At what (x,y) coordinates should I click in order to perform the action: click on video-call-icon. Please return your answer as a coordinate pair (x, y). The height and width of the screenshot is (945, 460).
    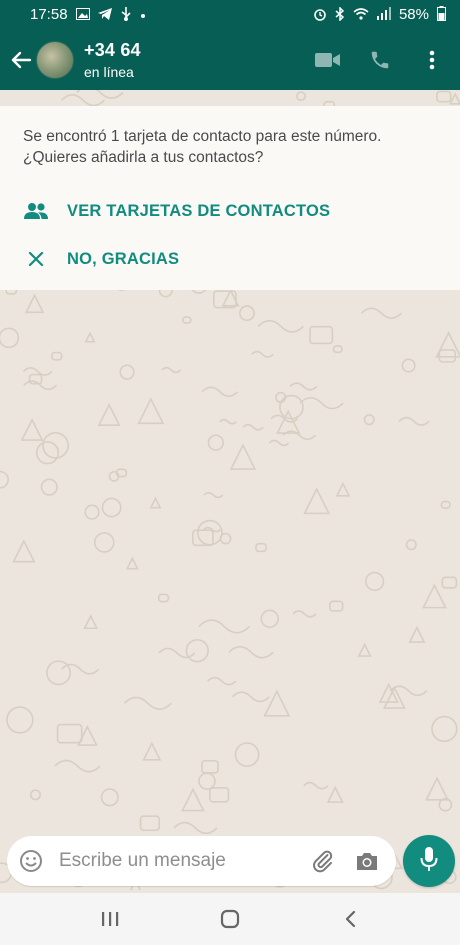
    Looking at the image, I should click on (328, 60).